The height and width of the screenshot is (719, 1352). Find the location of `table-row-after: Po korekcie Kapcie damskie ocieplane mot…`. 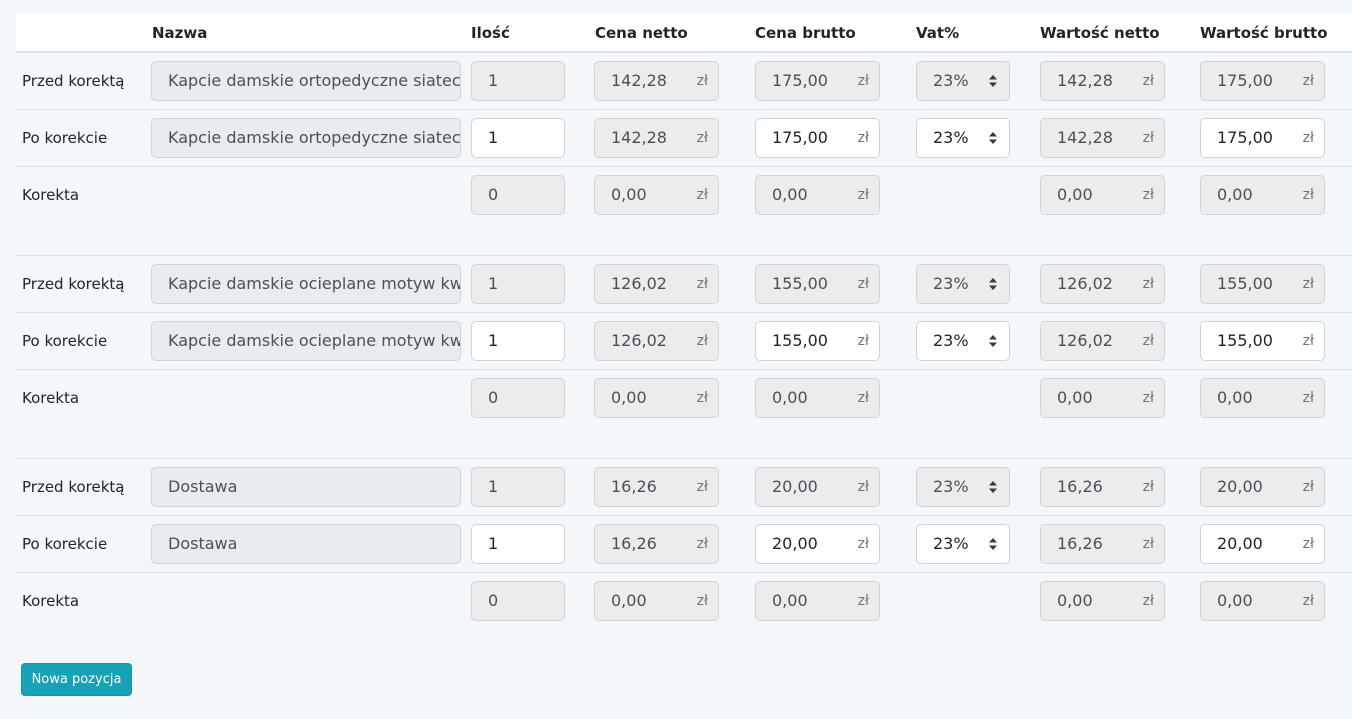

table-row-after: Po korekcie Kapcie damskie ocieplane mot… is located at coordinates (684, 341).